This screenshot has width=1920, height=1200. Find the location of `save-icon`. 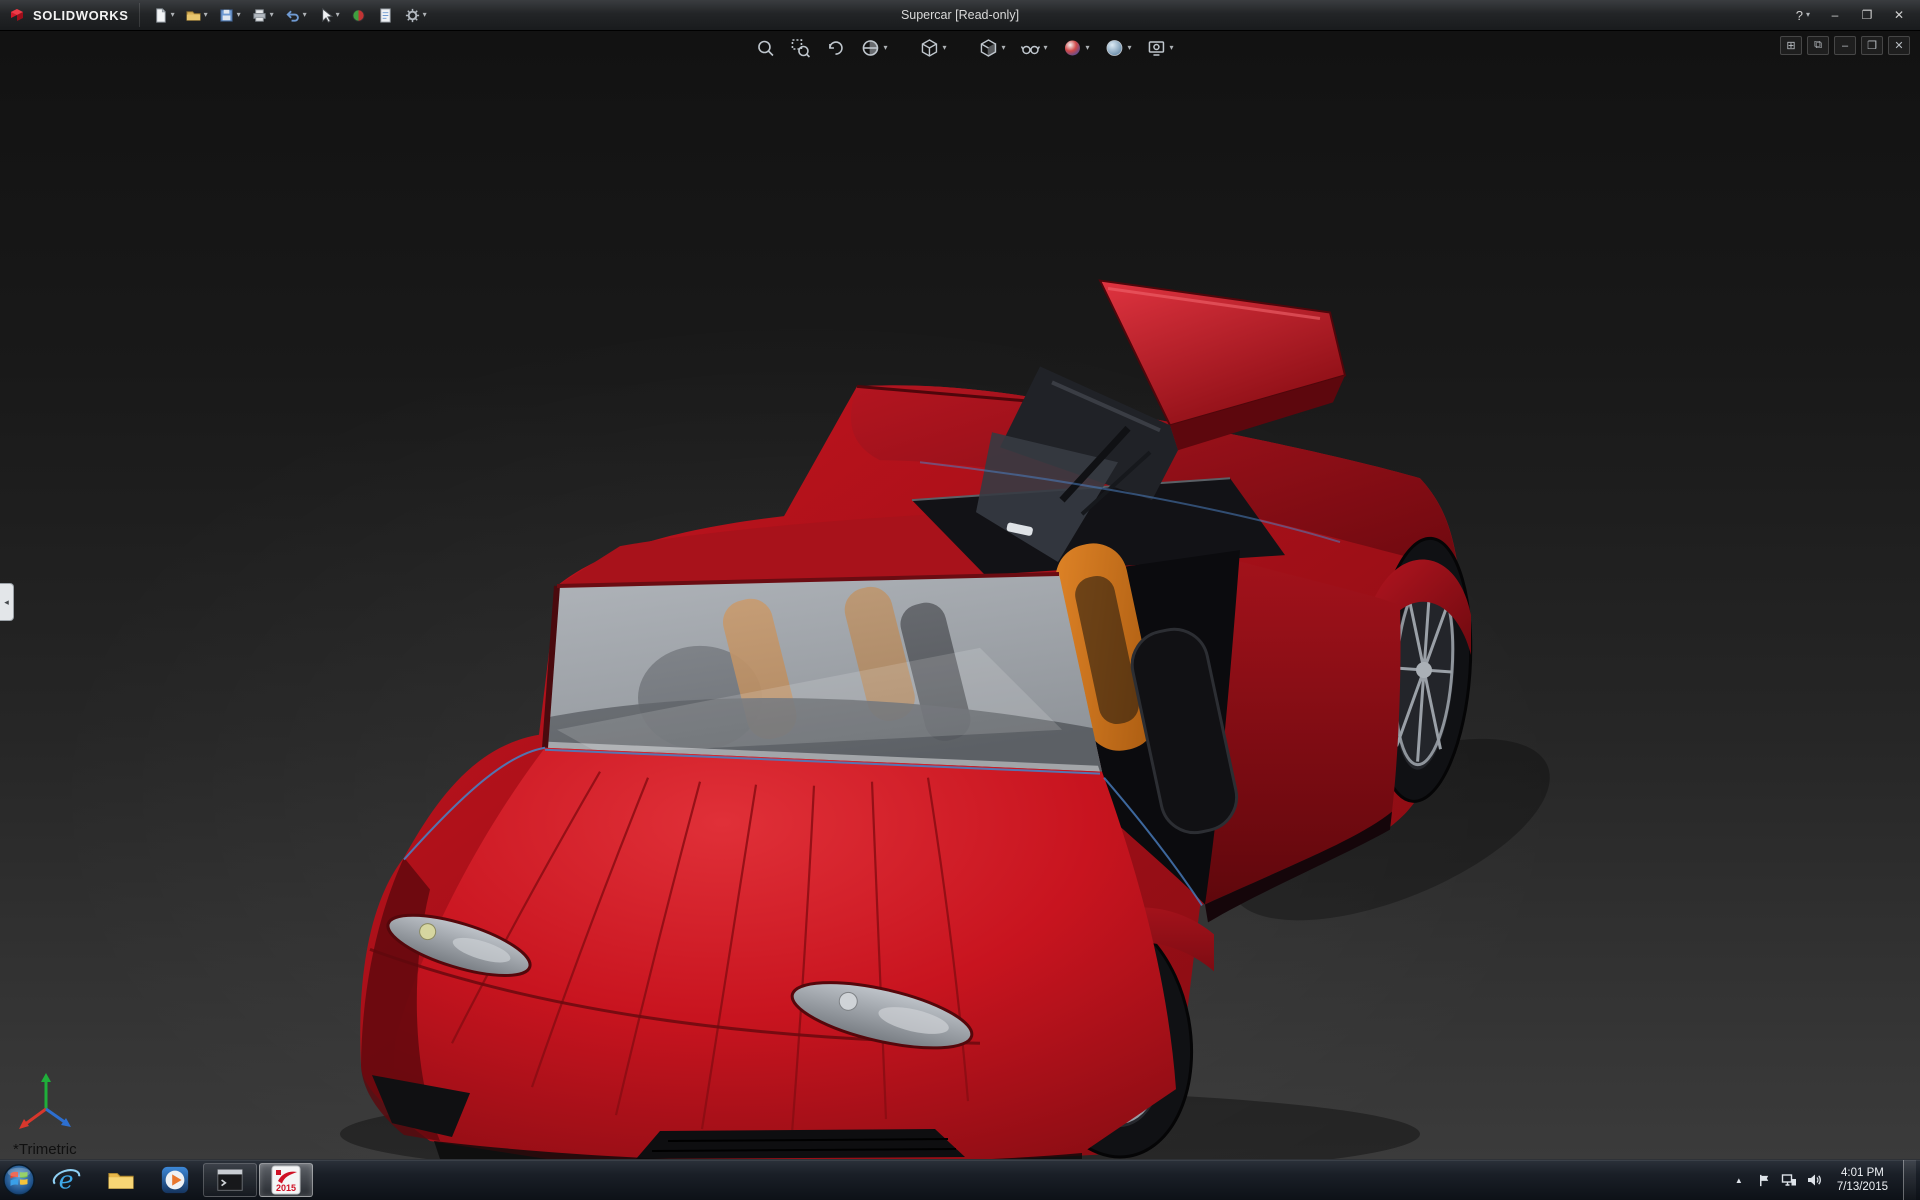

save-icon is located at coordinates (226, 15).